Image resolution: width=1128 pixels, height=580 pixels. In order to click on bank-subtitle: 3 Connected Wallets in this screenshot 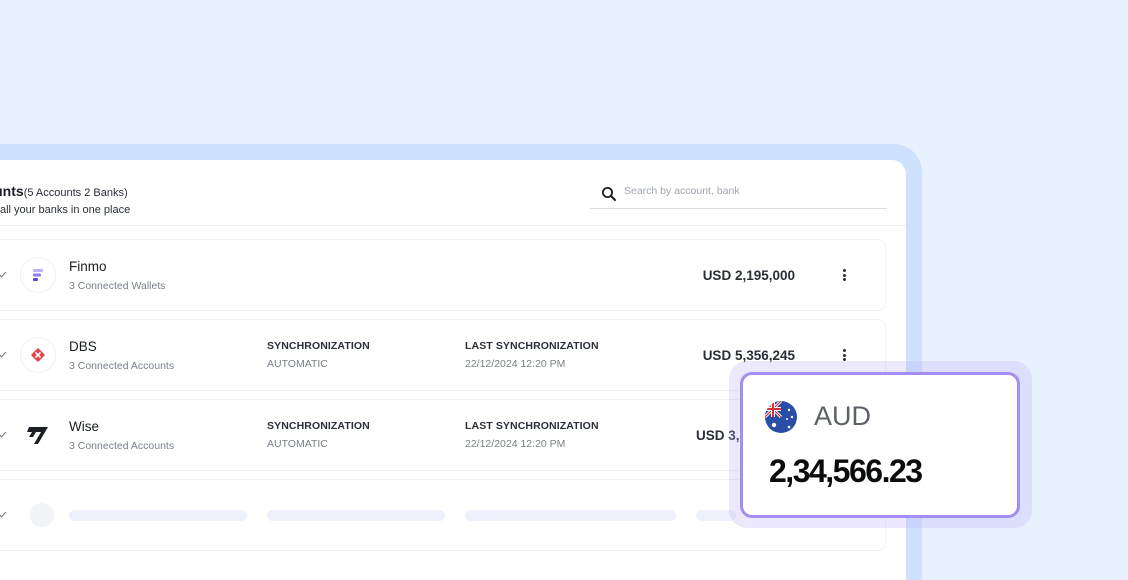, I will do `click(117, 286)`.